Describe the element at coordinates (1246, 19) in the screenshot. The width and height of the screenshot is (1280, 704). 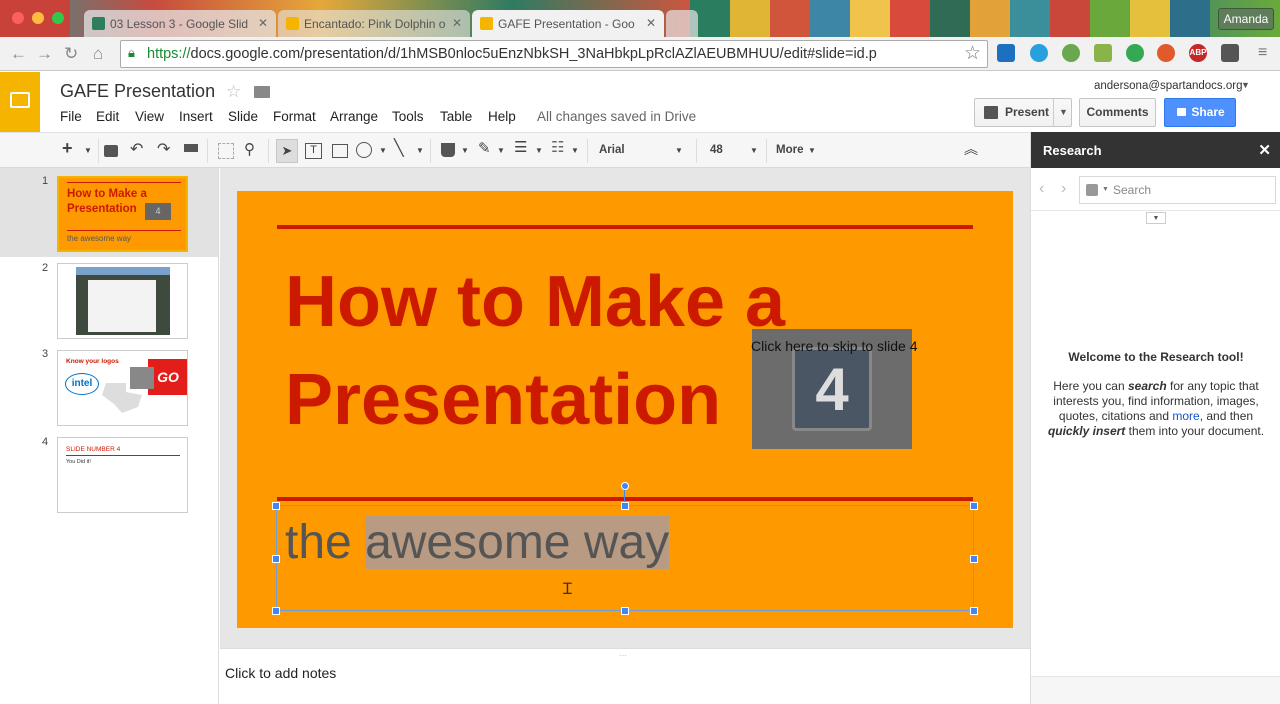
I see `profile-user-button: Amanda` at that location.